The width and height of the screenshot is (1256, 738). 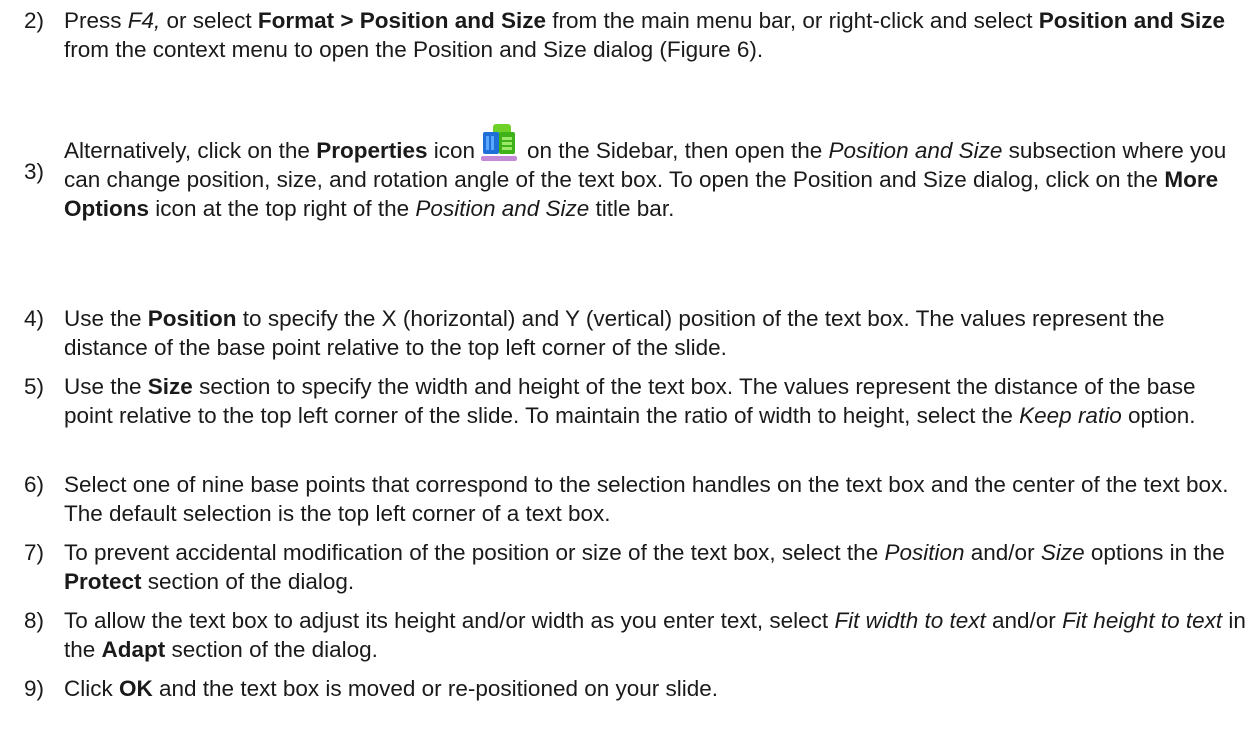 I want to click on option-size: Size, so click(x=1062, y=552).